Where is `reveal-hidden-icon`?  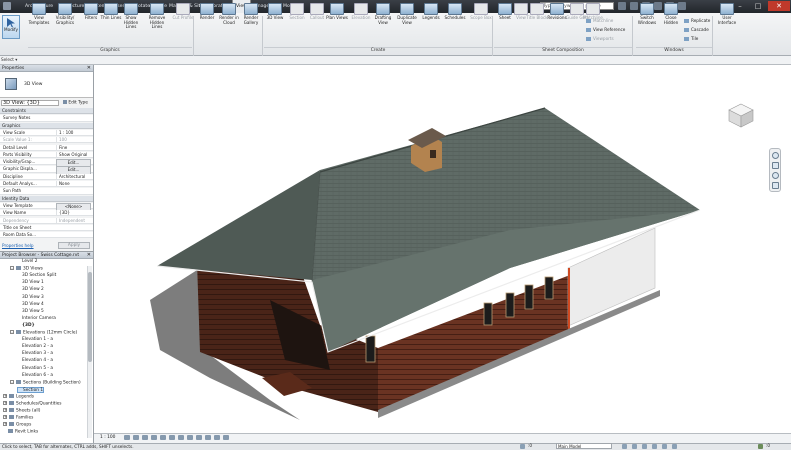
reveal-hidden-icon is located at coordinates (208, 437).